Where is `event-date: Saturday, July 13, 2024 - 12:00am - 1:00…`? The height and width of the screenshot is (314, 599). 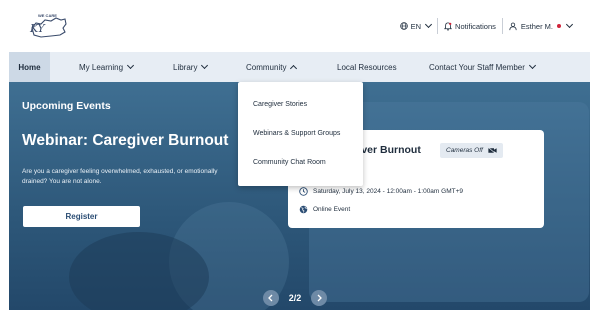 event-date: Saturday, July 13, 2024 - 12:00am - 1:00… is located at coordinates (388, 191).